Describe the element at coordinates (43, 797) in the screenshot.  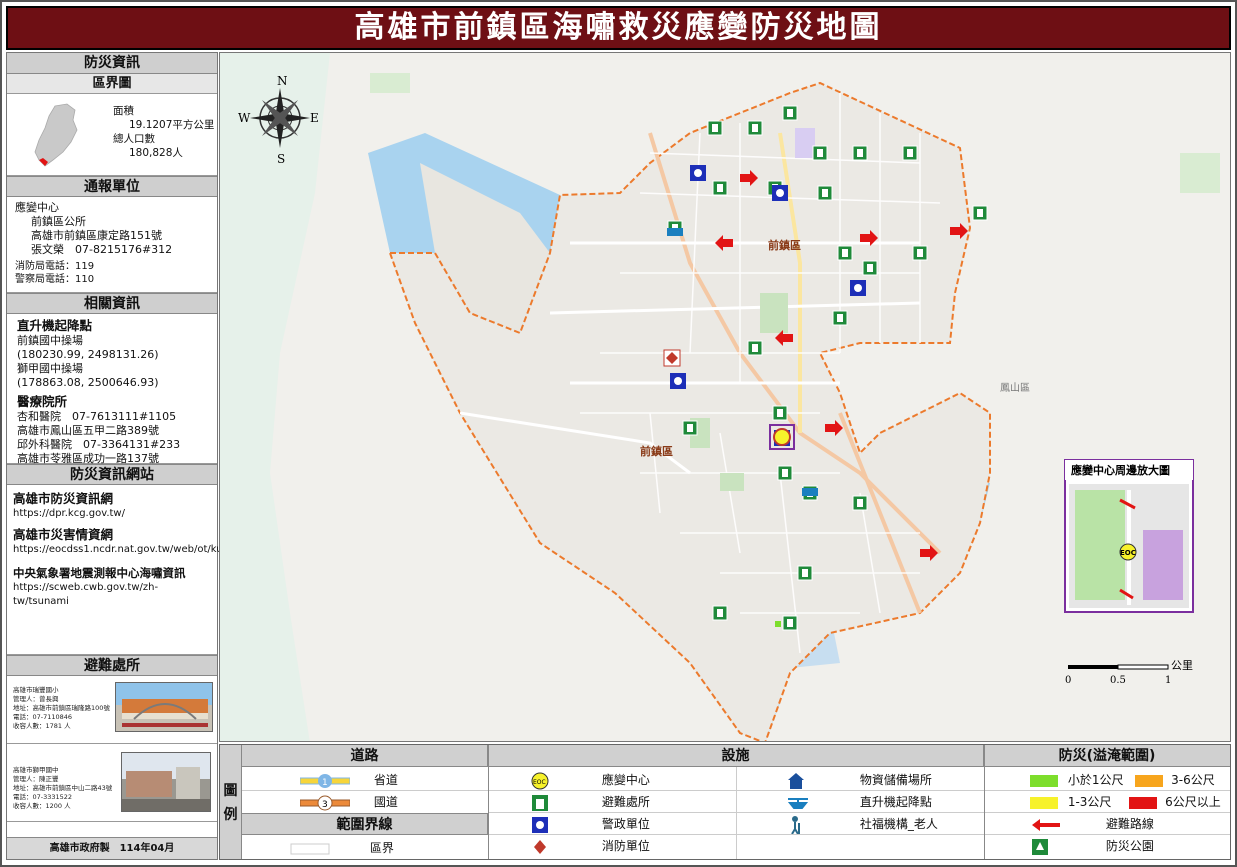
I see `shelter-2-phone: 電話：07-3331522` at that location.